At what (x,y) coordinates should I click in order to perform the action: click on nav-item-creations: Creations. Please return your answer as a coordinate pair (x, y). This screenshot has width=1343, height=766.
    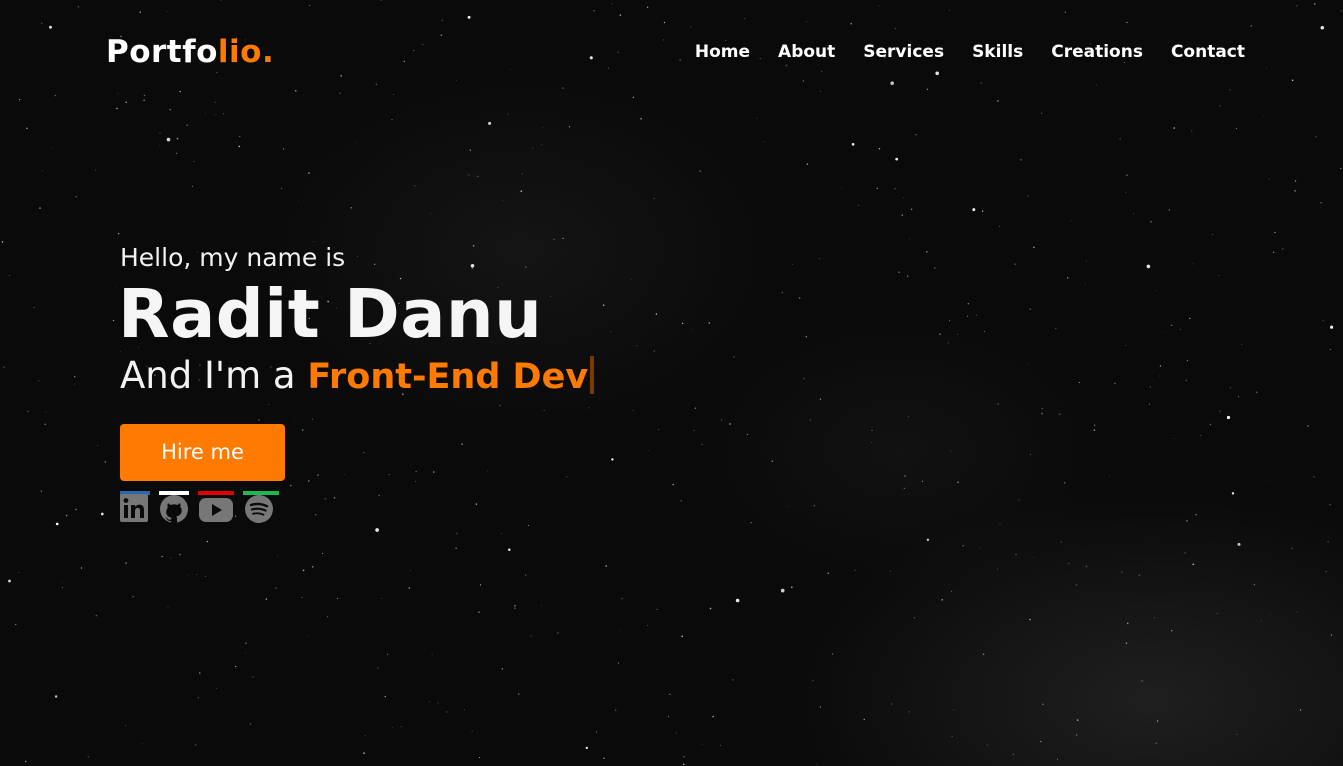
    Looking at the image, I should click on (1097, 52).